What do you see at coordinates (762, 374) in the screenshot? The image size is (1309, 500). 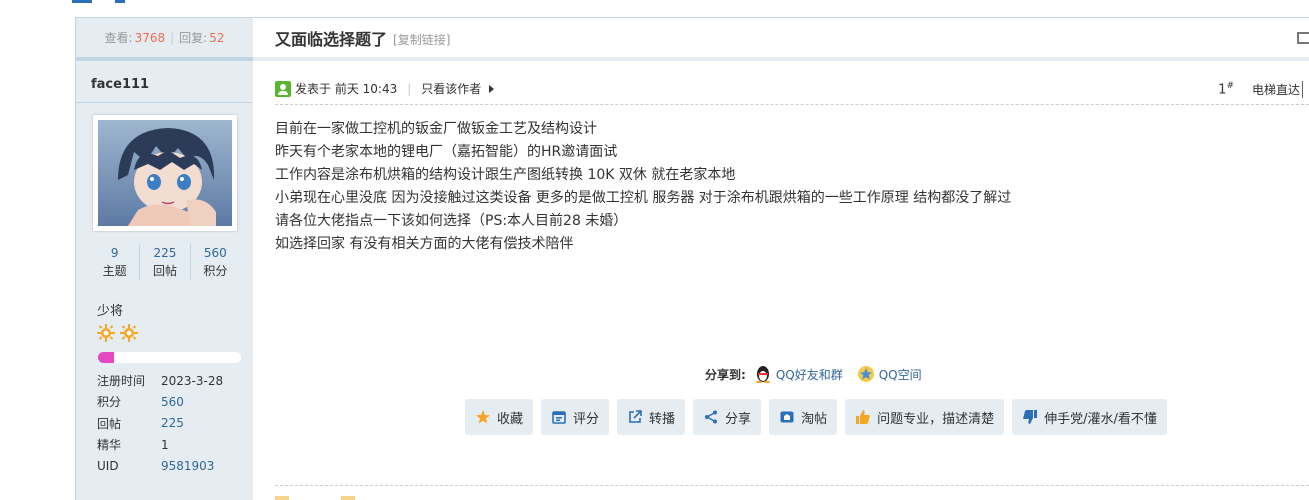 I see `qq-penguin-icon` at bounding box center [762, 374].